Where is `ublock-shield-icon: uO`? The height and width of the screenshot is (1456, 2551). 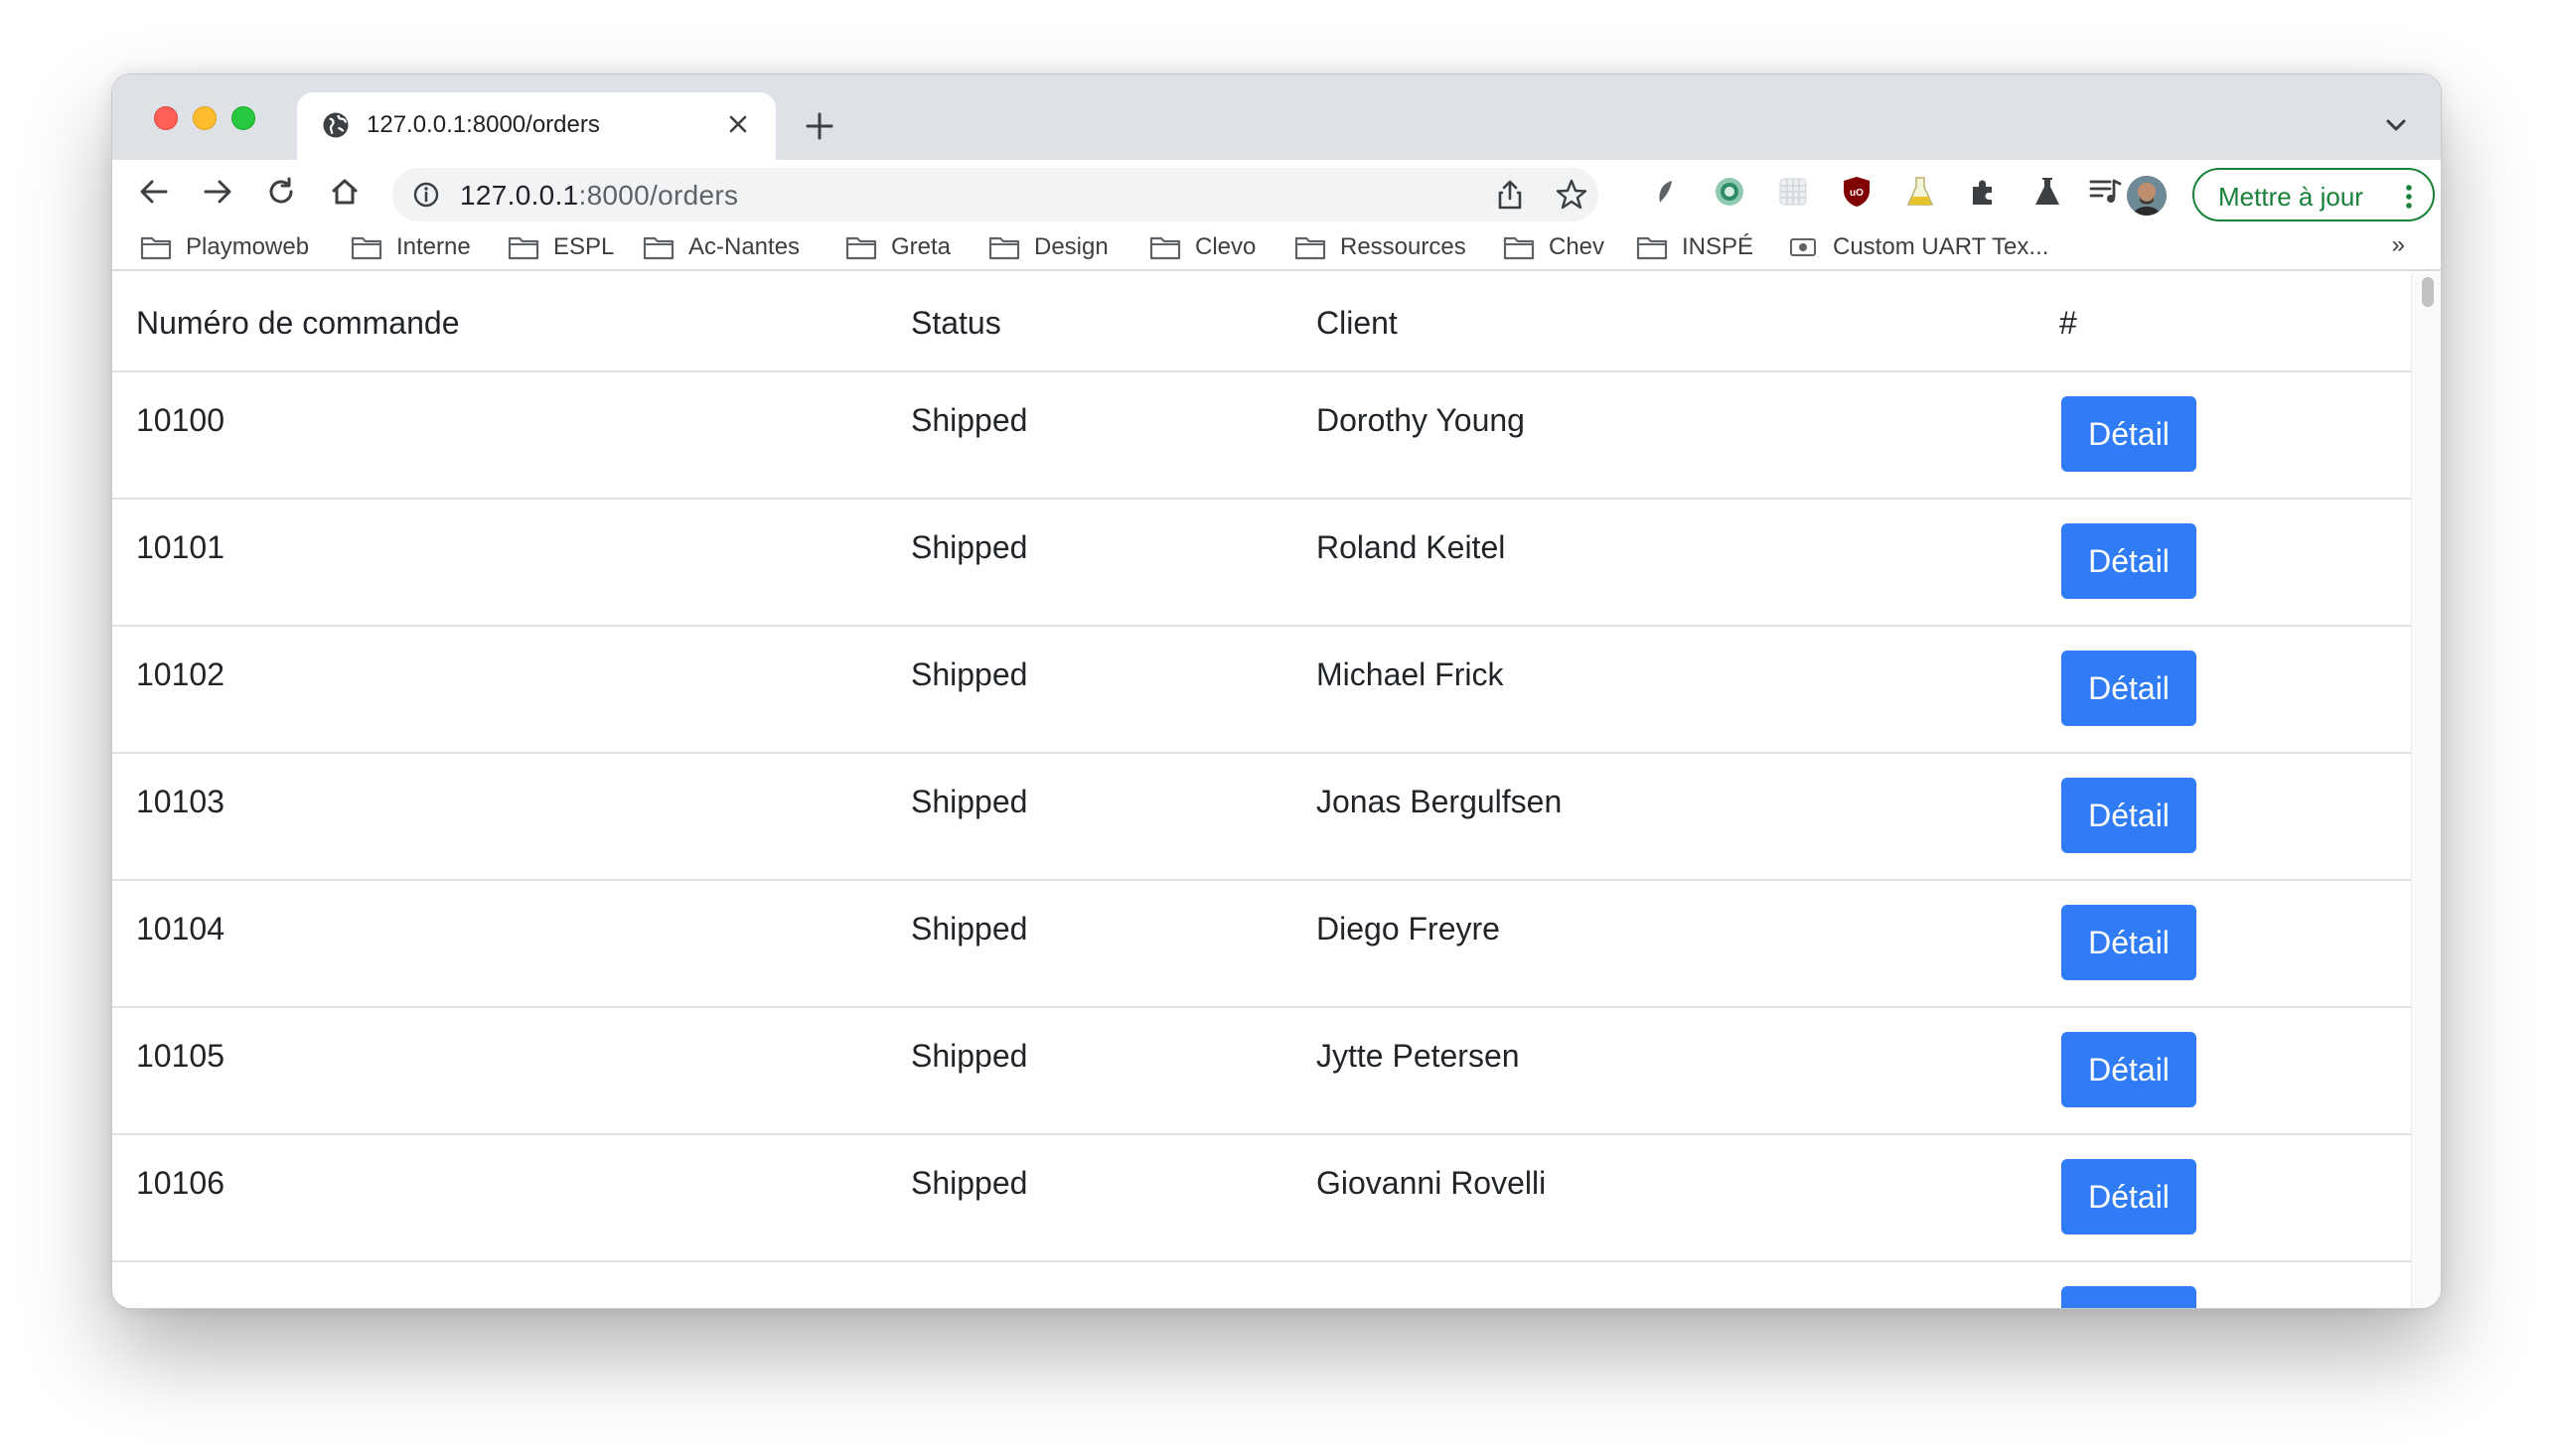
ublock-shield-icon: uO is located at coordinates (1856, 192).